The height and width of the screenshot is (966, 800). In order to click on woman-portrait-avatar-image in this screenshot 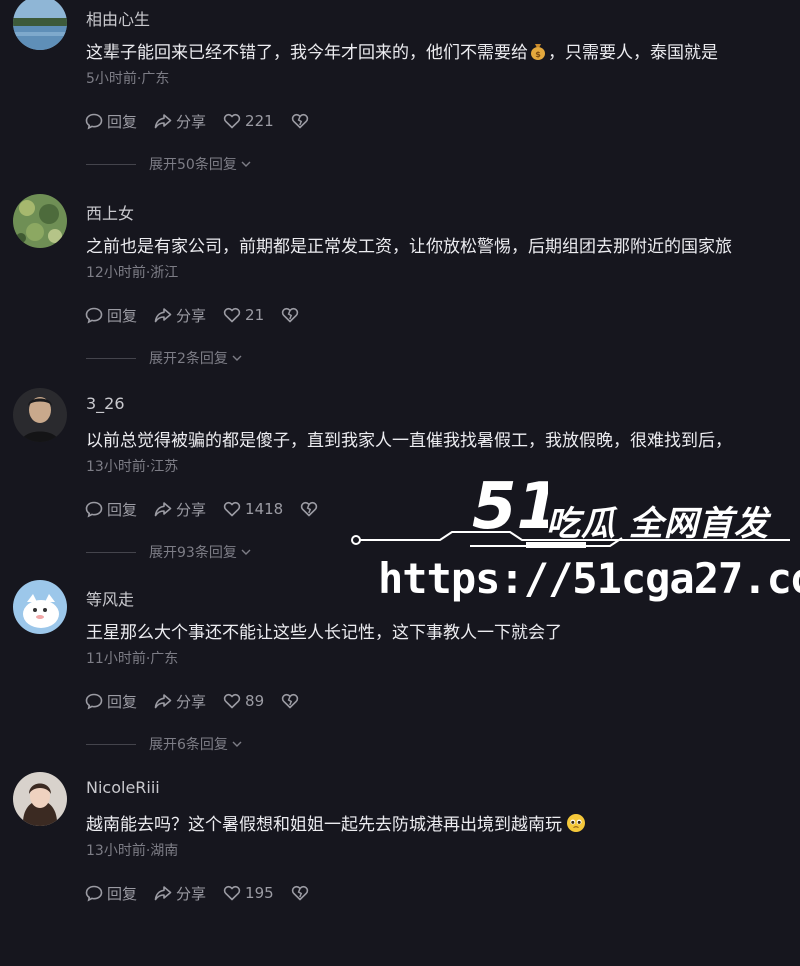, I will do `click(40, 799)`.